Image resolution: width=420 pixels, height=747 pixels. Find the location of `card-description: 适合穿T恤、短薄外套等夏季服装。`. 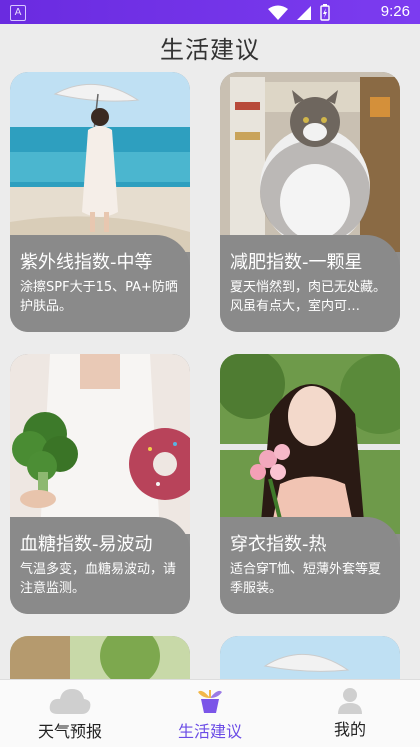

card-description: 适合穿T恤、短薄外套等夏季服装。 is located at coordinates (305, 579).